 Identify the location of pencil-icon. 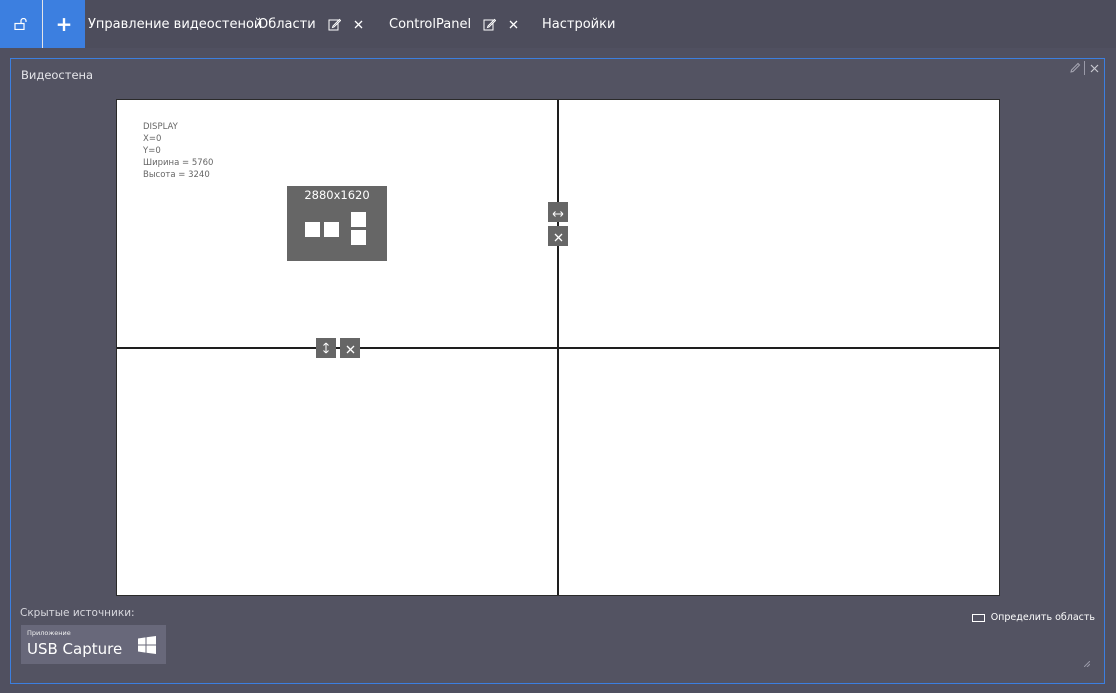
(1075, 68).